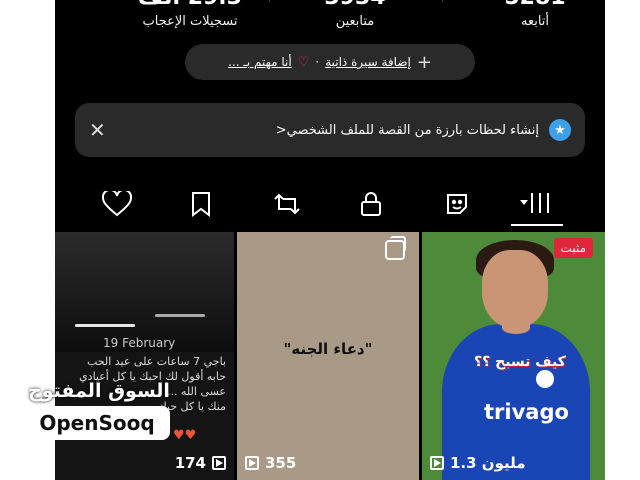 Image resolution: width=640 pixels, height=480 pixels. I want to click on pinned-badge: مثبت, so click(573, 248).